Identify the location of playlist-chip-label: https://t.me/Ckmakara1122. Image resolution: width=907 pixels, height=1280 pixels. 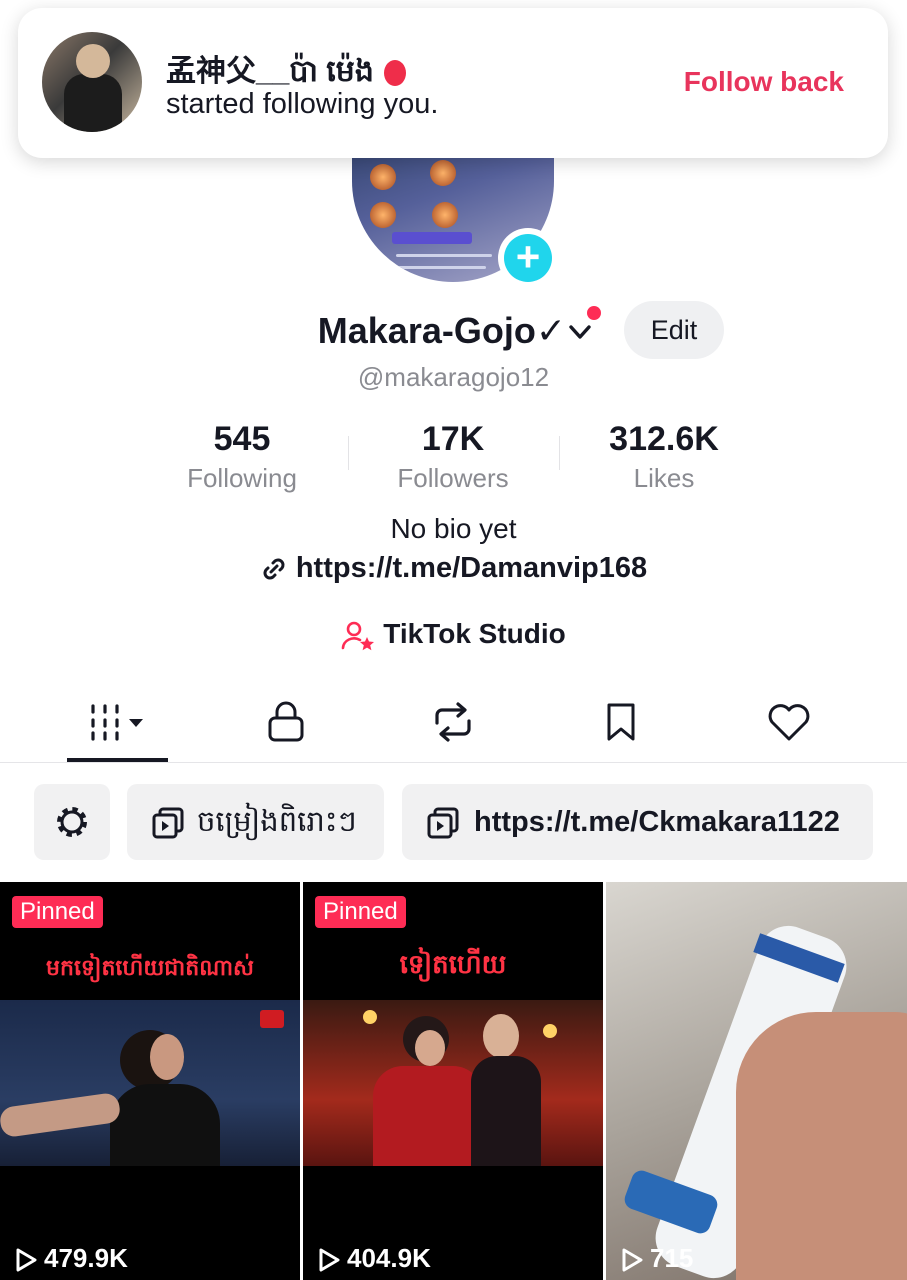
(657, 822).